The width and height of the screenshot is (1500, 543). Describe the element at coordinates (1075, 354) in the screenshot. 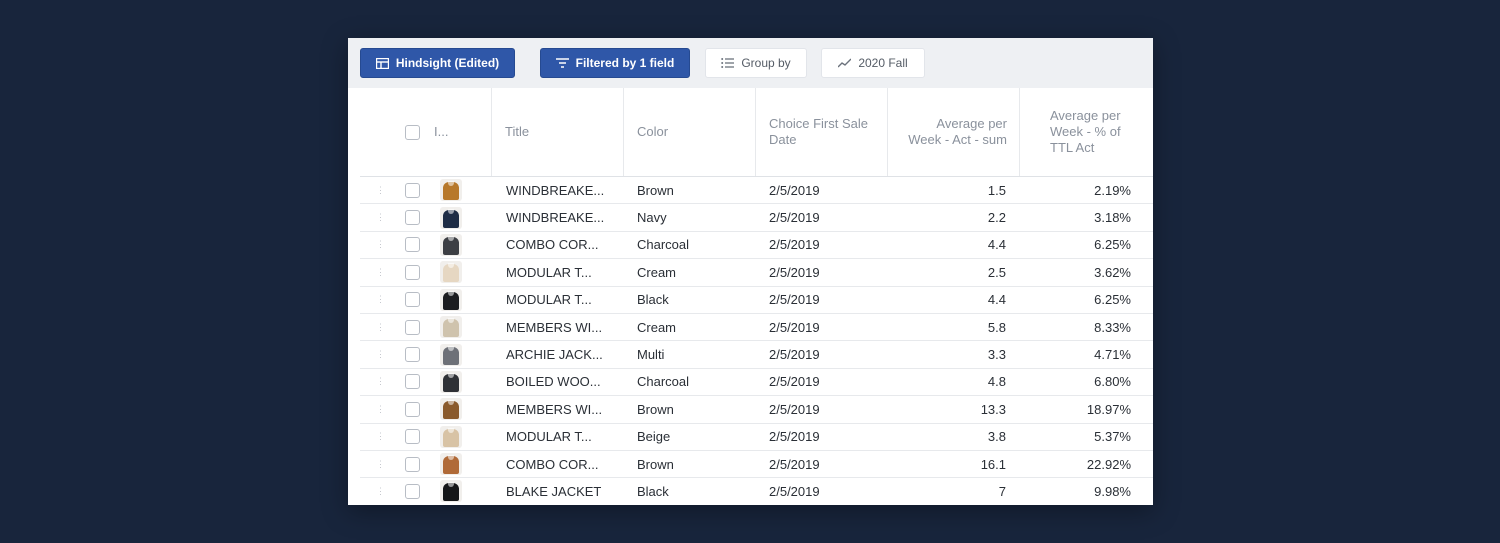

I see `cell-avg-pct: 4.71%` at that location.